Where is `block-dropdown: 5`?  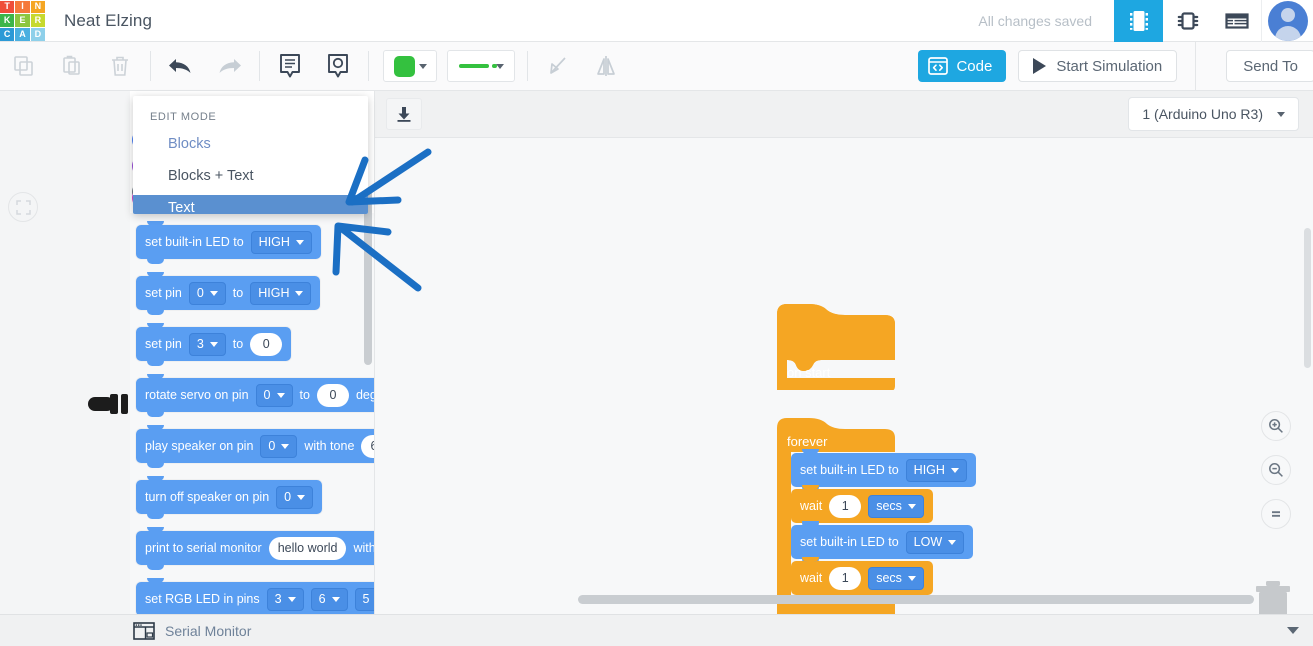
block-dropdown: 5 is located at coordinates (364, 599).